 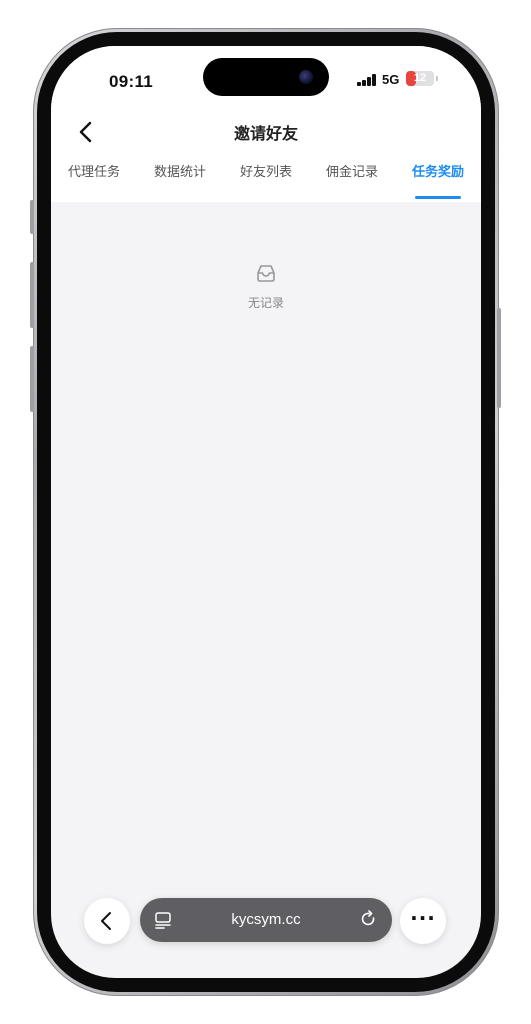 I want to click on tab-agent-tasks: 代理任务, so click(x=94, y=179).